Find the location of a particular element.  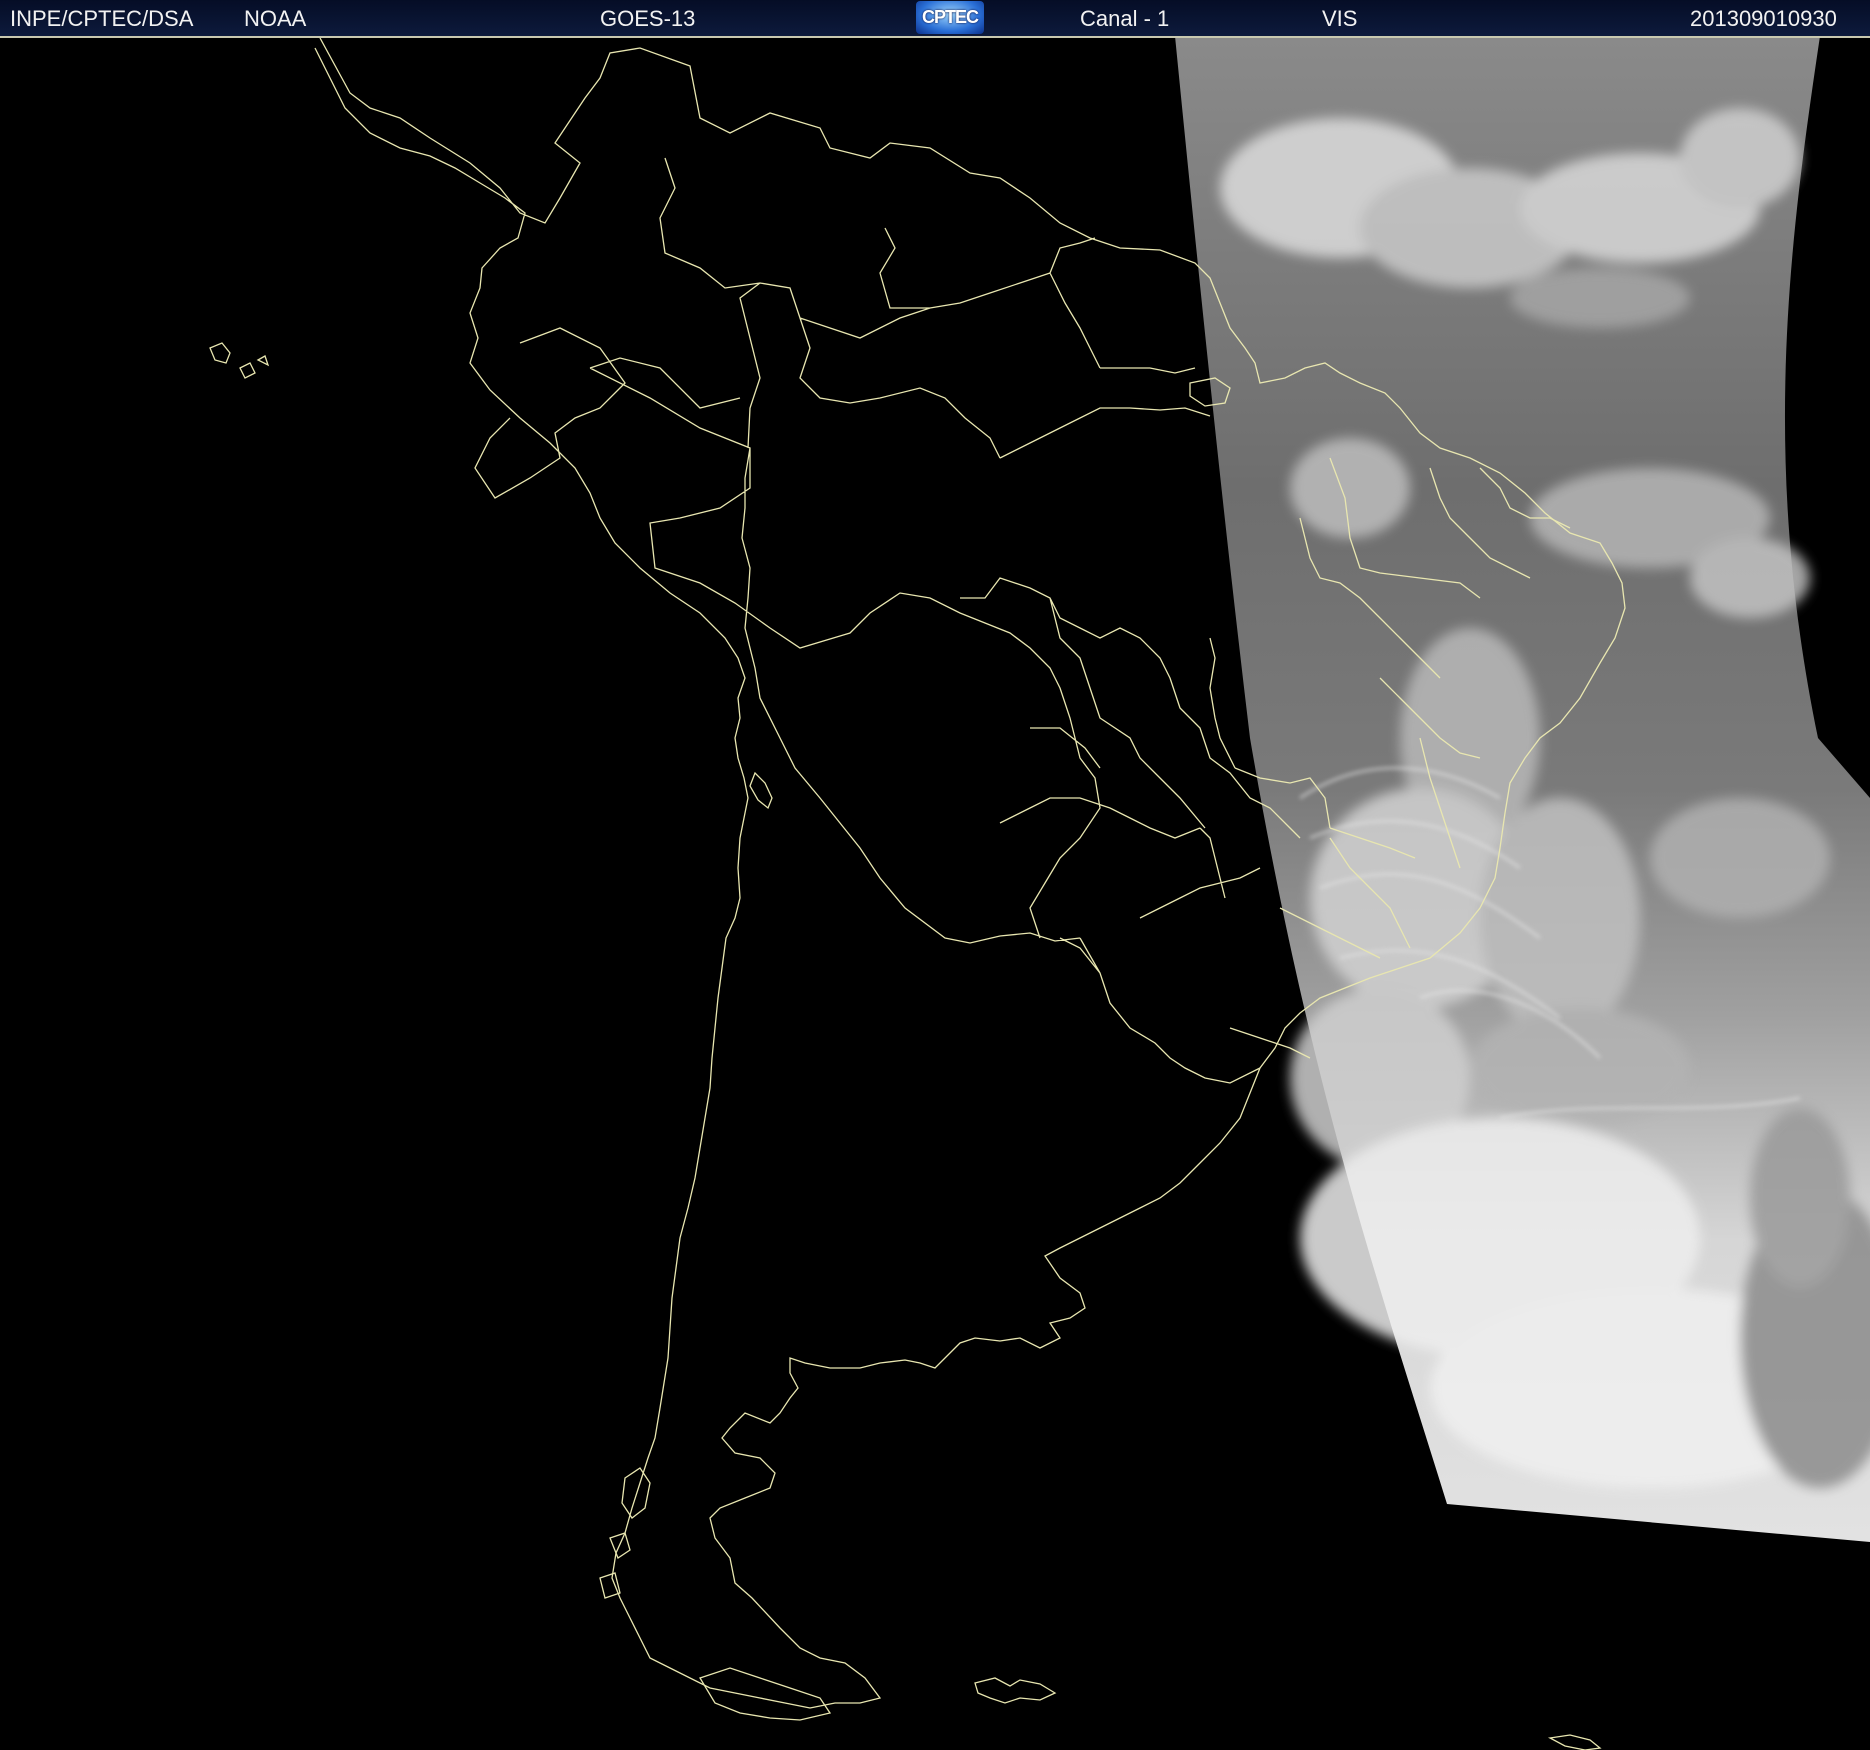

band-label: VIS is located at coordinates (1340, 18).